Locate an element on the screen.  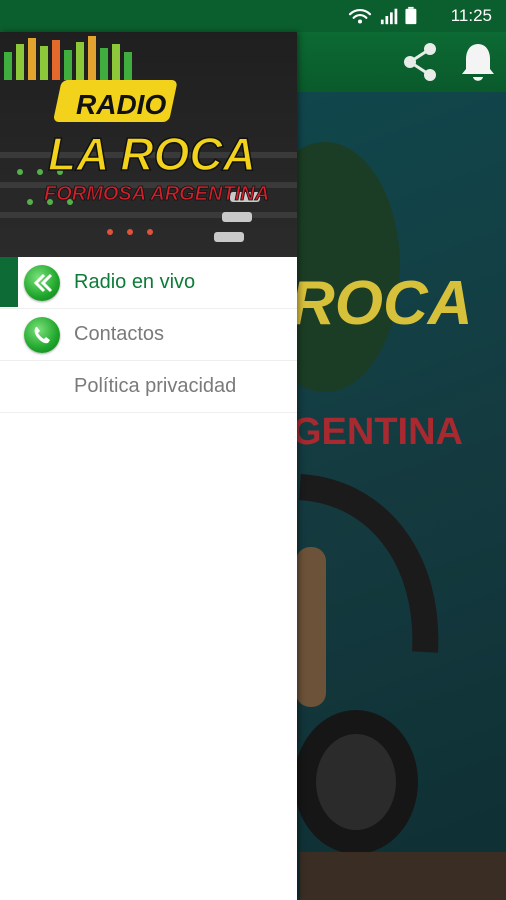
status-time: 11:25 is located at coordinates (471, 15).